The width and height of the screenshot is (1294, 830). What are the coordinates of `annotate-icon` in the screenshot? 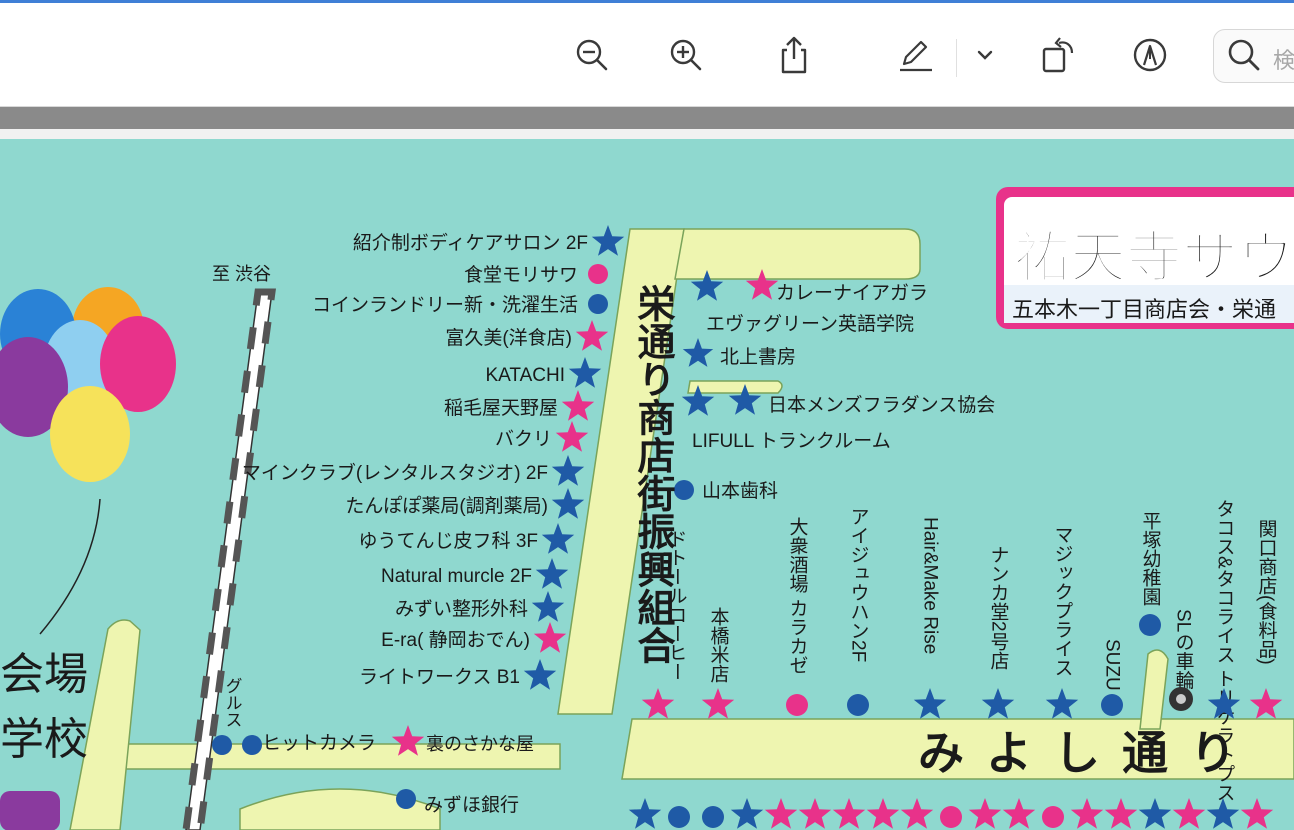 It's located at (1150, 55).